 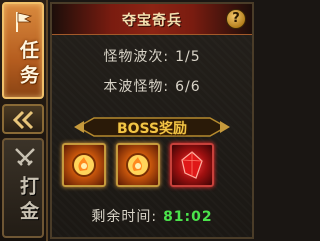 I want to click on tab-task: 任务, so click(x=23, y=50).